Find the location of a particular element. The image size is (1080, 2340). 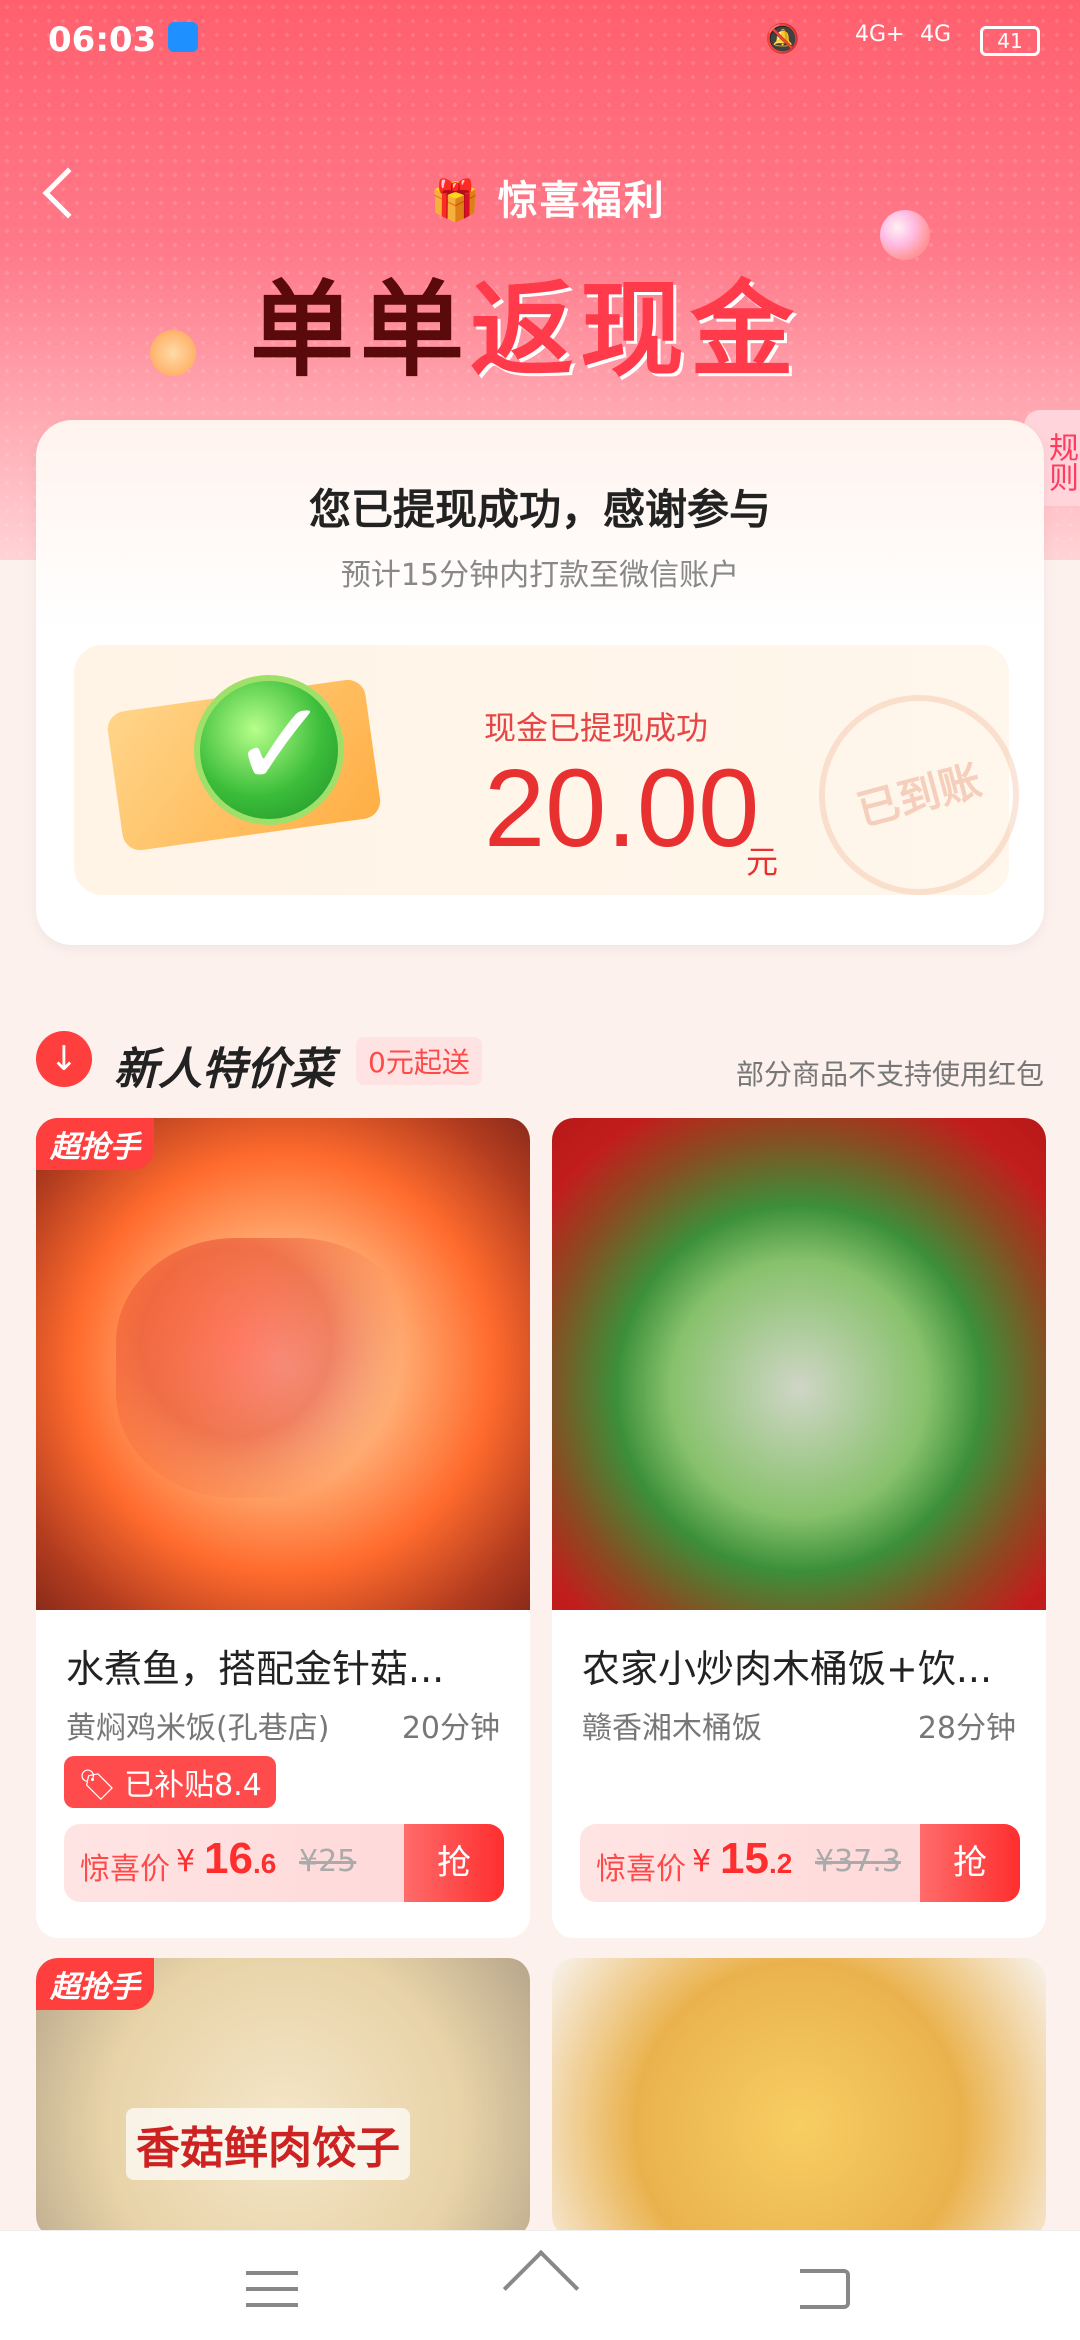

section-header: ↓ 新人特价菜 0元起送 部分商品不支持使用红包 is located at coordinates (540, 1060).